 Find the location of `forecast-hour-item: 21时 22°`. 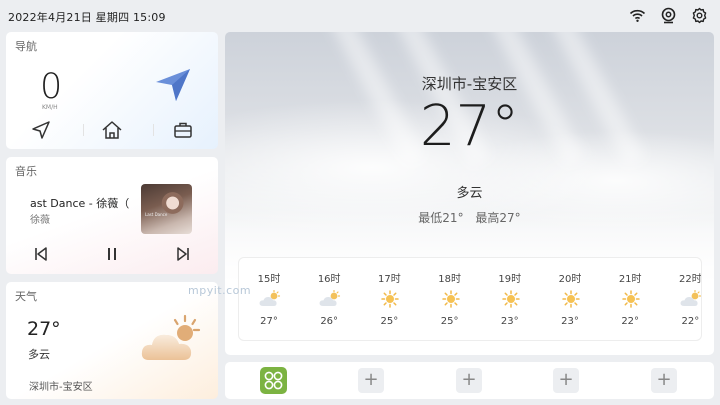

forecast-hour-item: 21时 22° is located at coordinates (630, 299).